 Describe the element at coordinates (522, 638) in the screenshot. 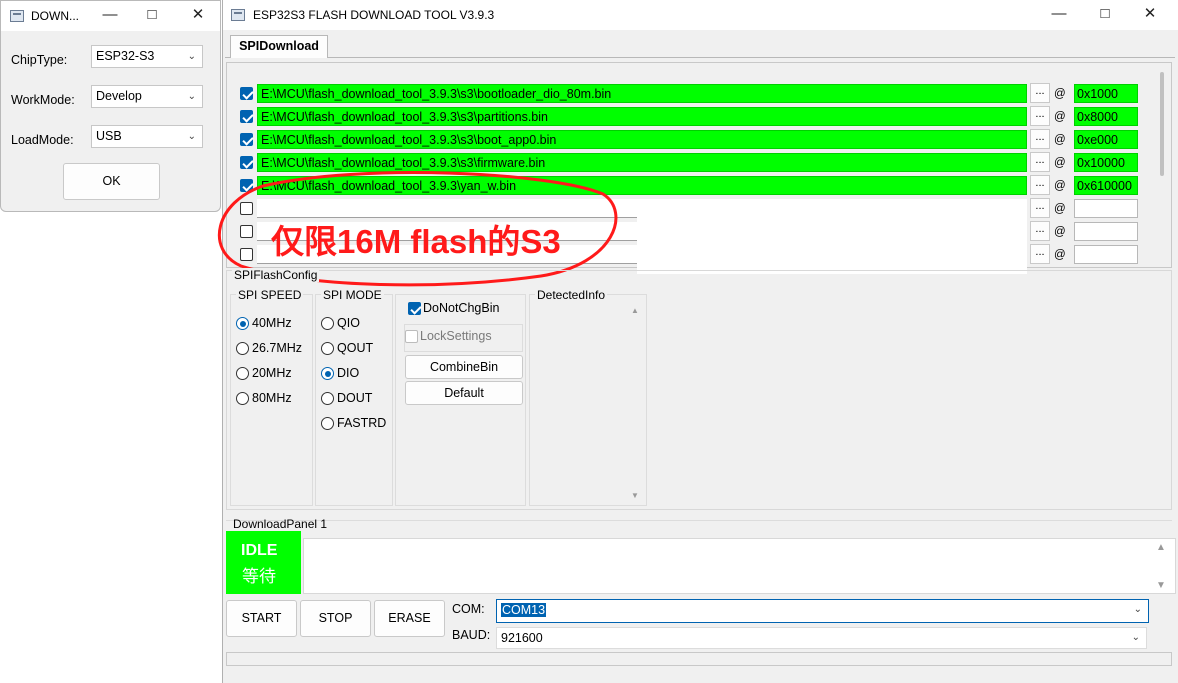

I see `baud-value: 921600` at that location.